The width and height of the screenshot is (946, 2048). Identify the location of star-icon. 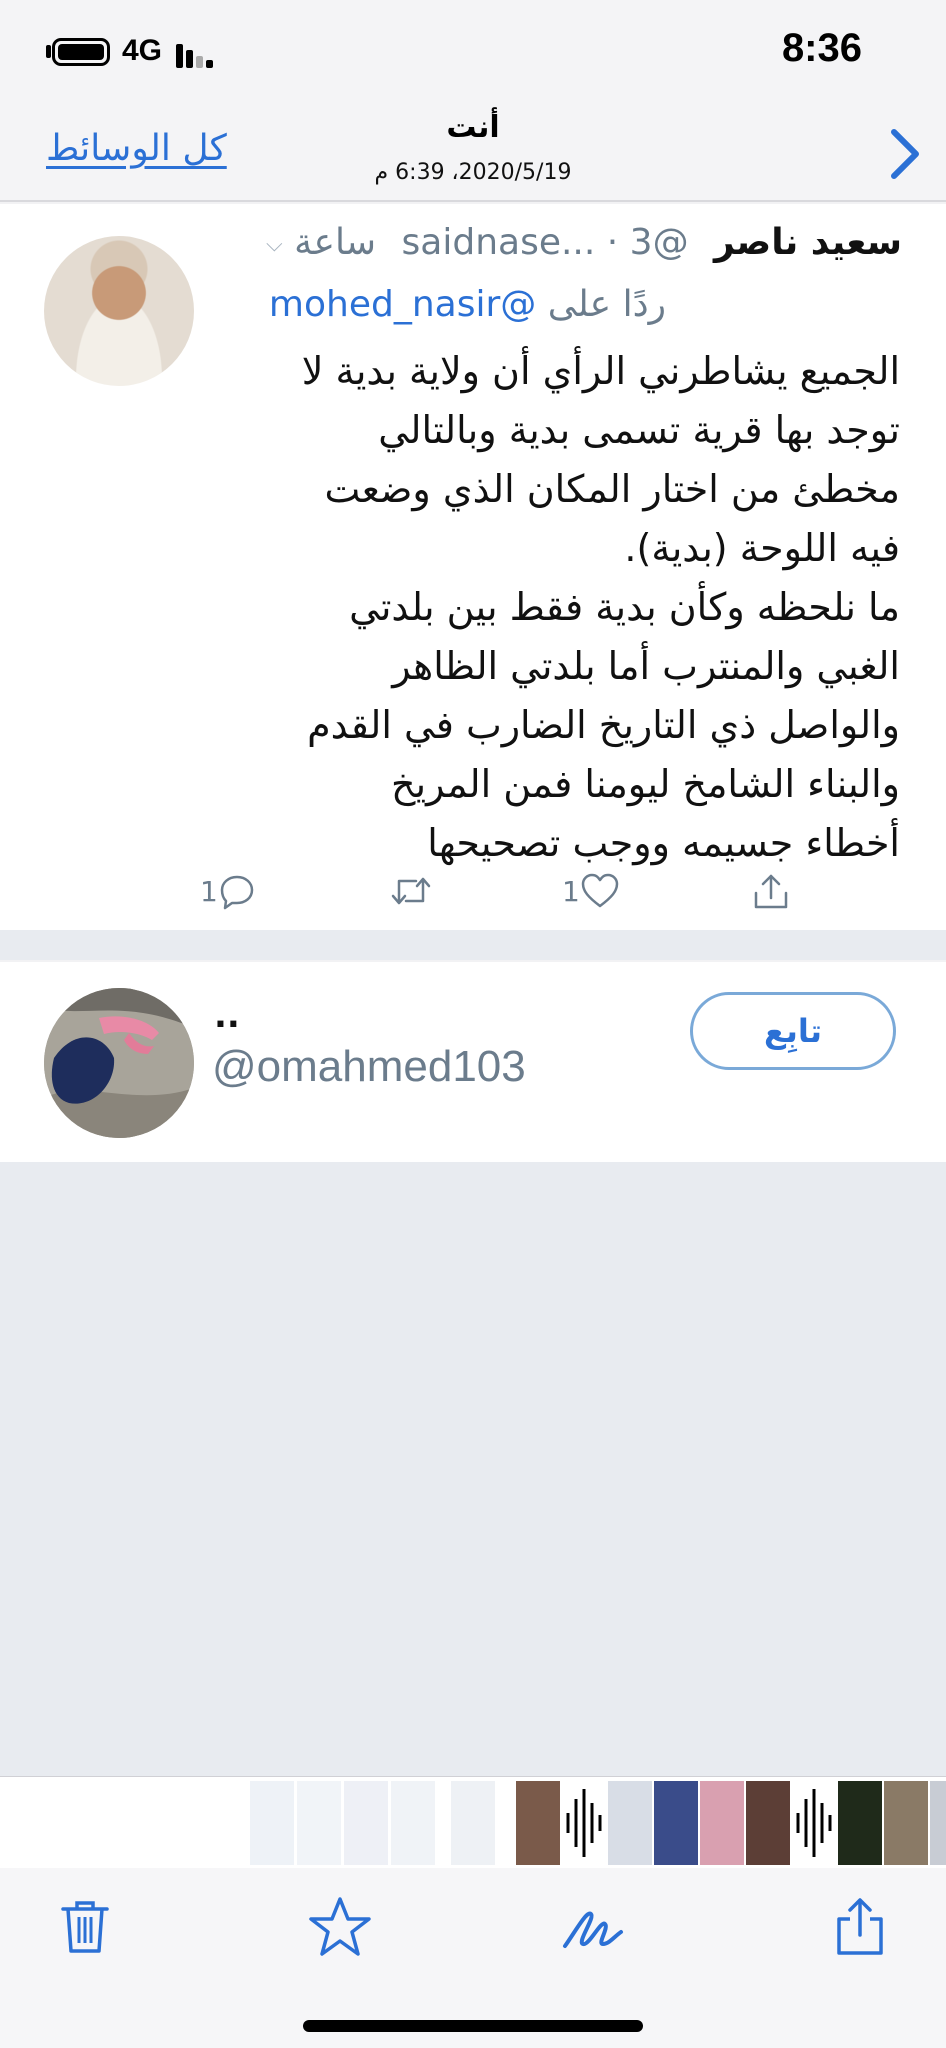
(340, 1926).